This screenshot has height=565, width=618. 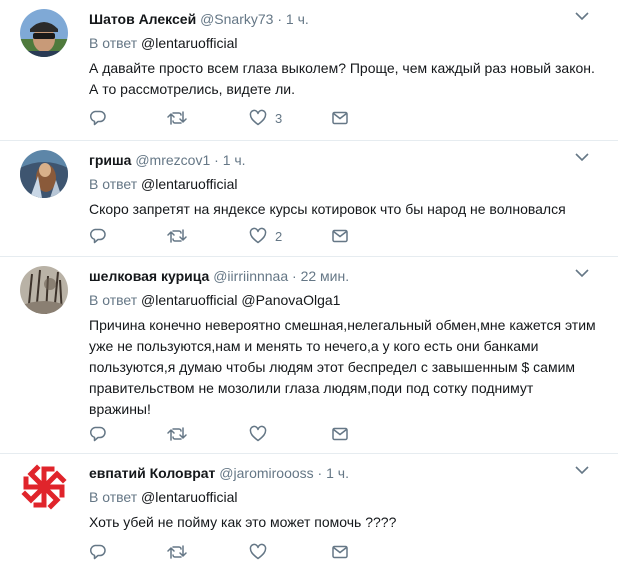 I want to click on author-handle: @iirriinnnaa, so click(x=250, y=276).